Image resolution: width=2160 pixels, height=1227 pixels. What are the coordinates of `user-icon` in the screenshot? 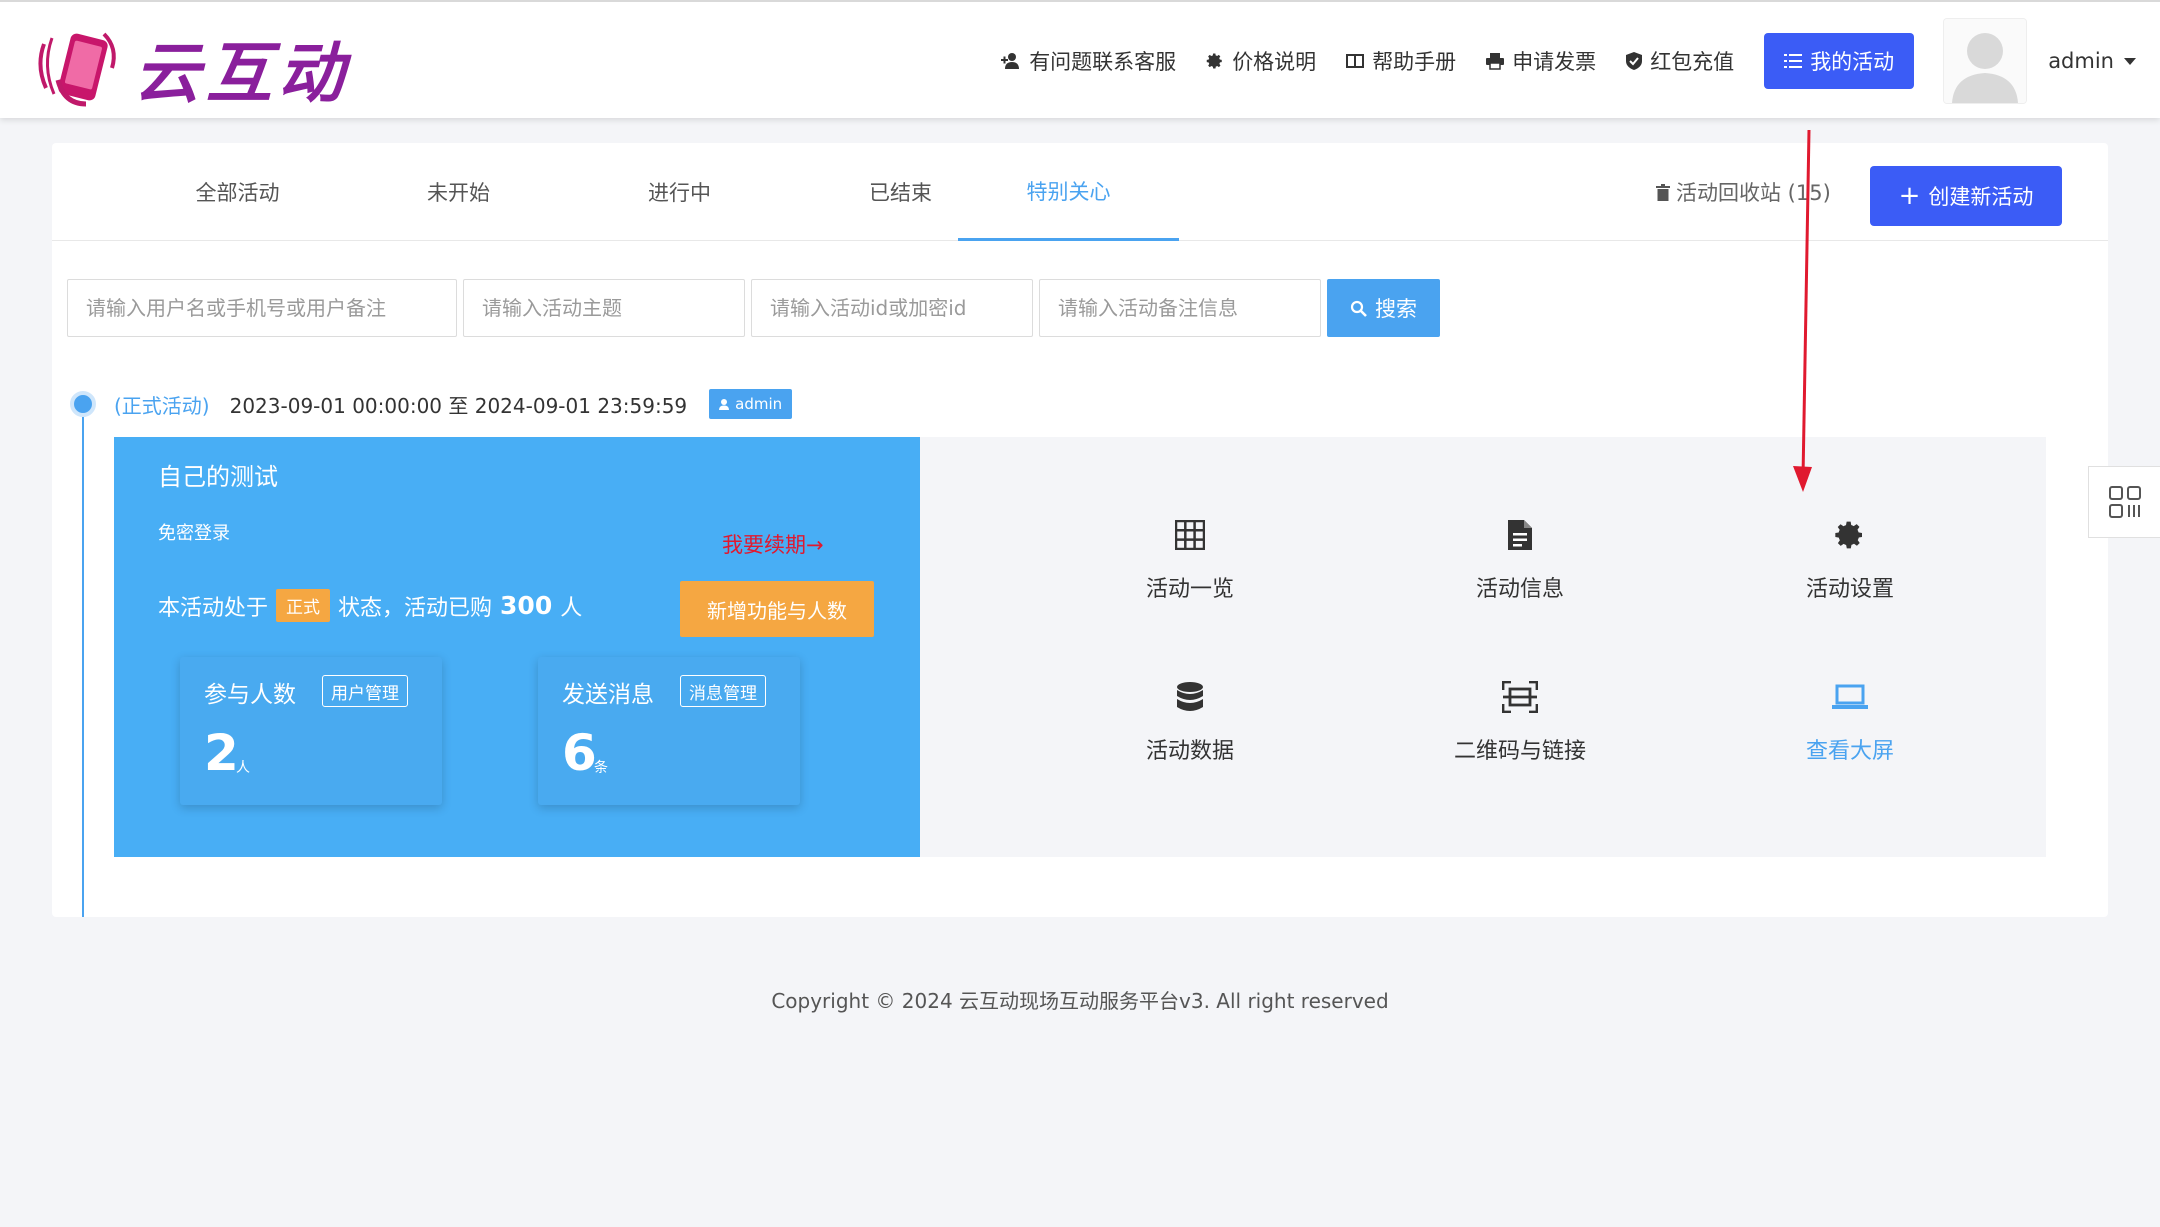 It's located at (727, 404).